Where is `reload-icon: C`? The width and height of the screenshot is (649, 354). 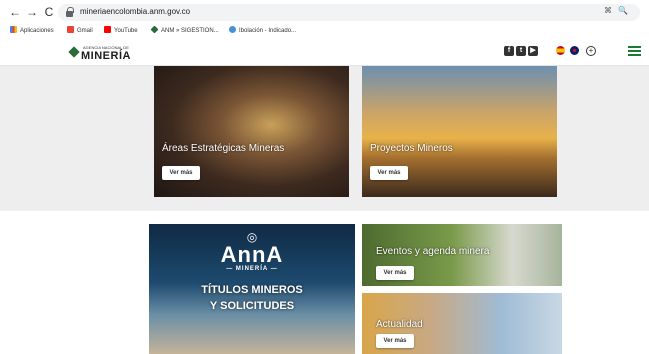
reload-icon: C is located at coordinates (49, 12).